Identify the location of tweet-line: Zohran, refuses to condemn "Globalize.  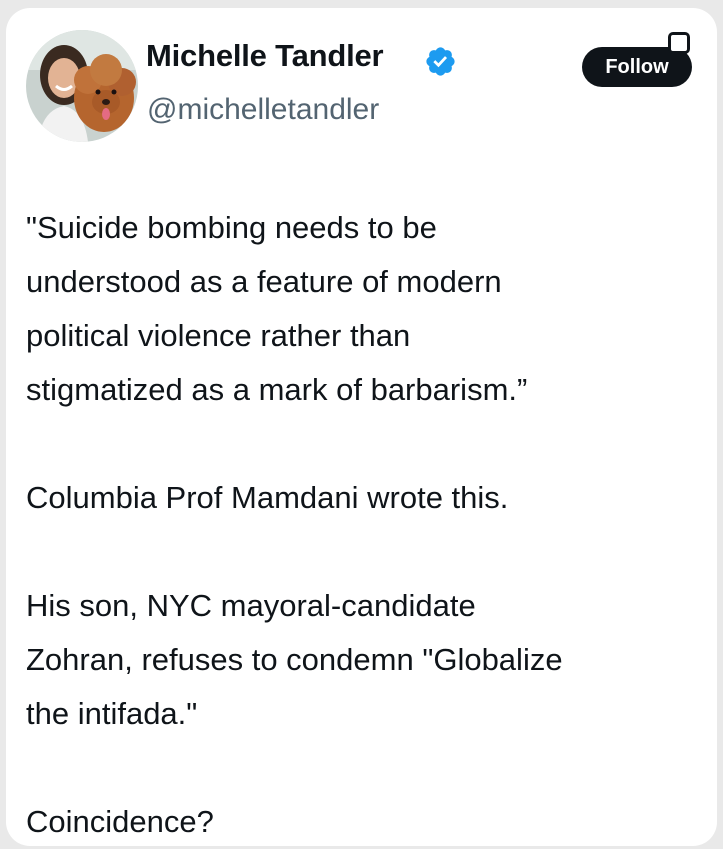
(294, 659).